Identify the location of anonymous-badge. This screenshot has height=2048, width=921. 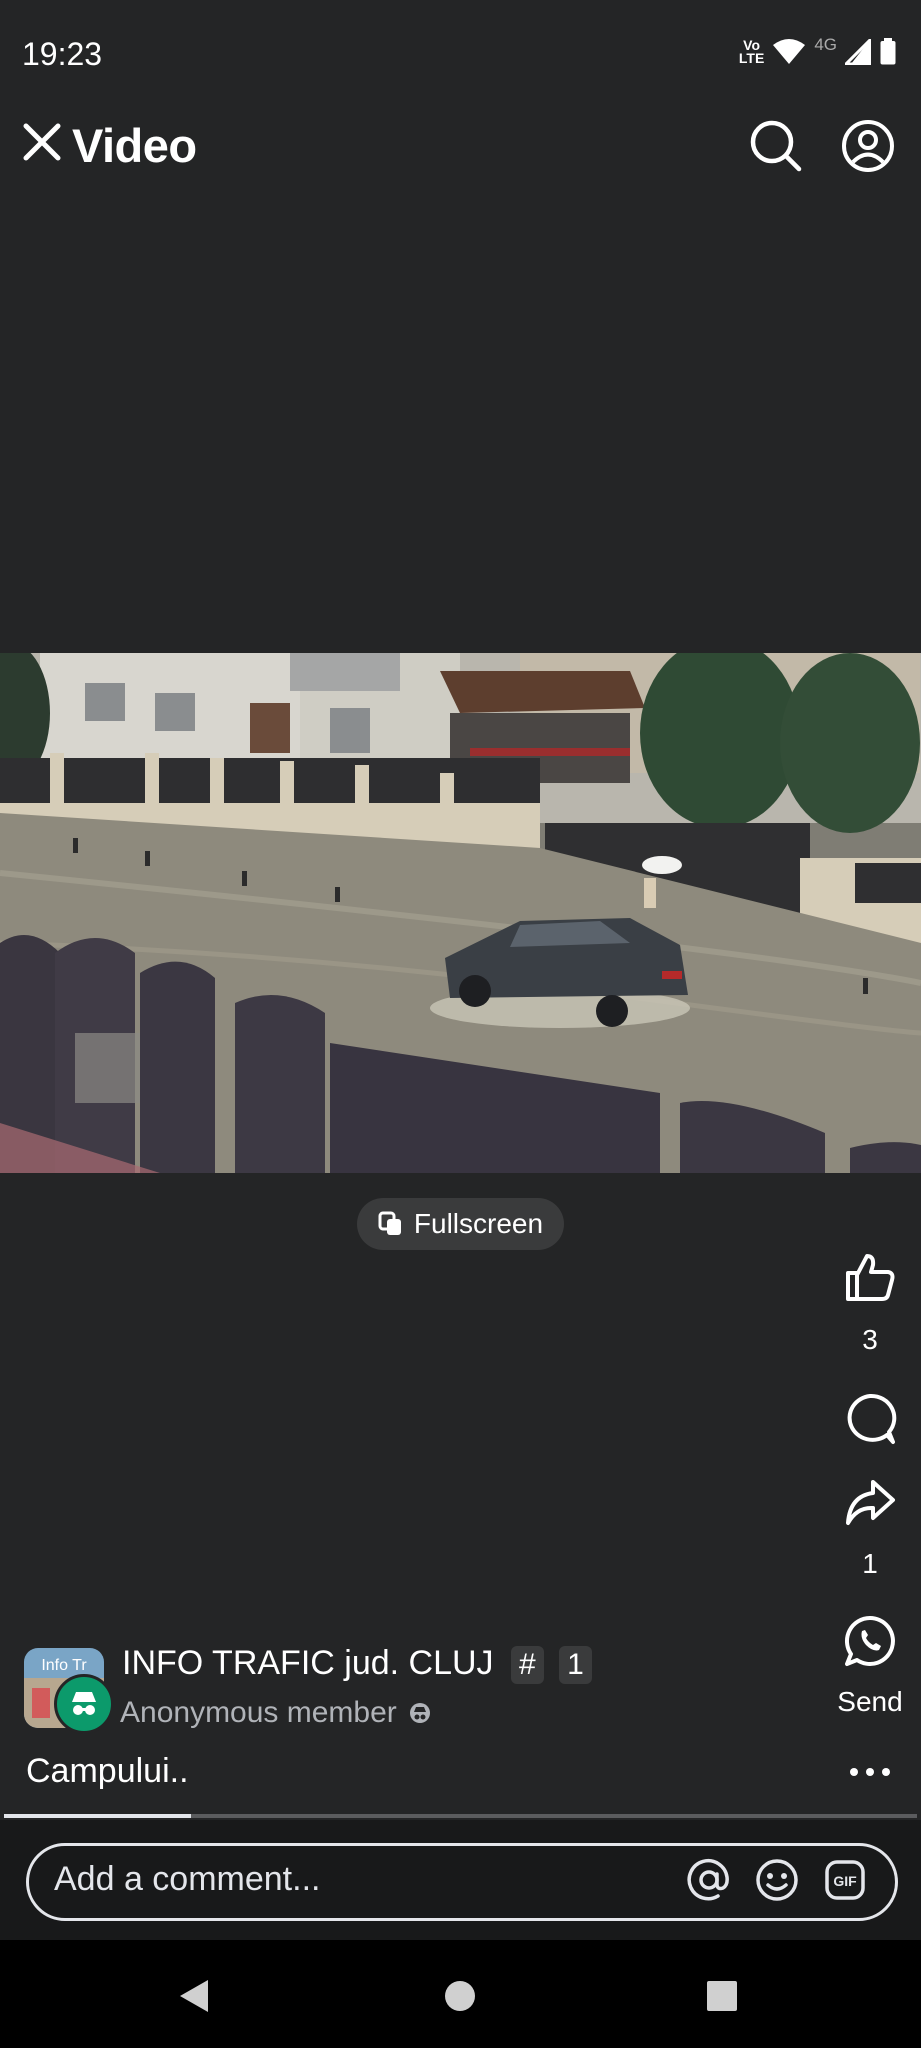
(84, 1704).